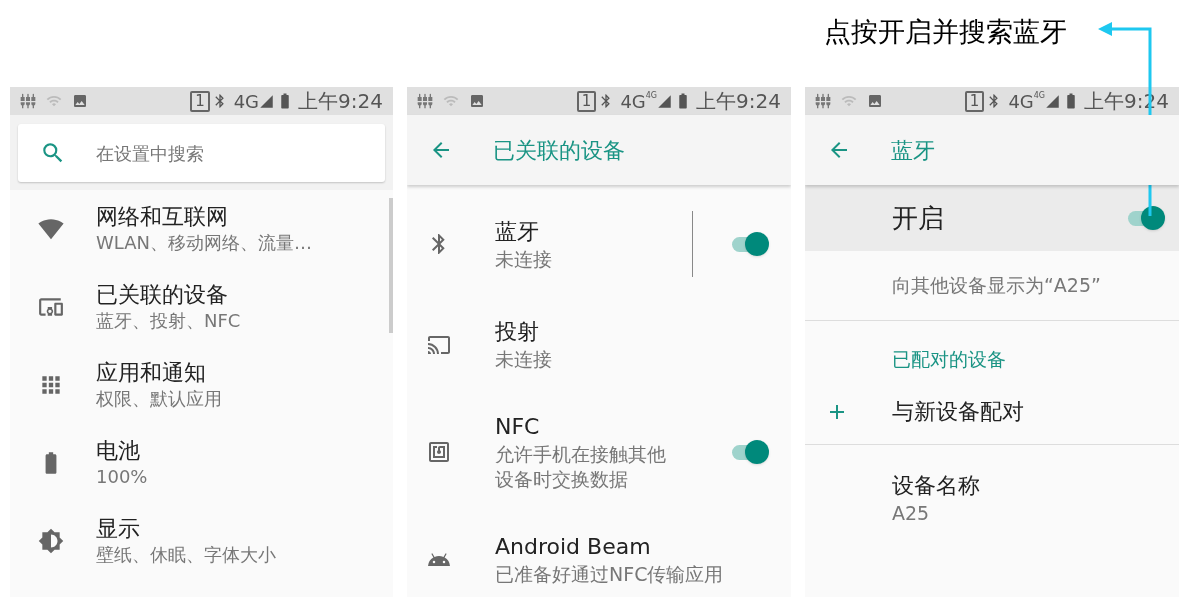  I want to click on settings-item: 已关联的设备 蓝牙、投射、NFC, so click(201, 307).